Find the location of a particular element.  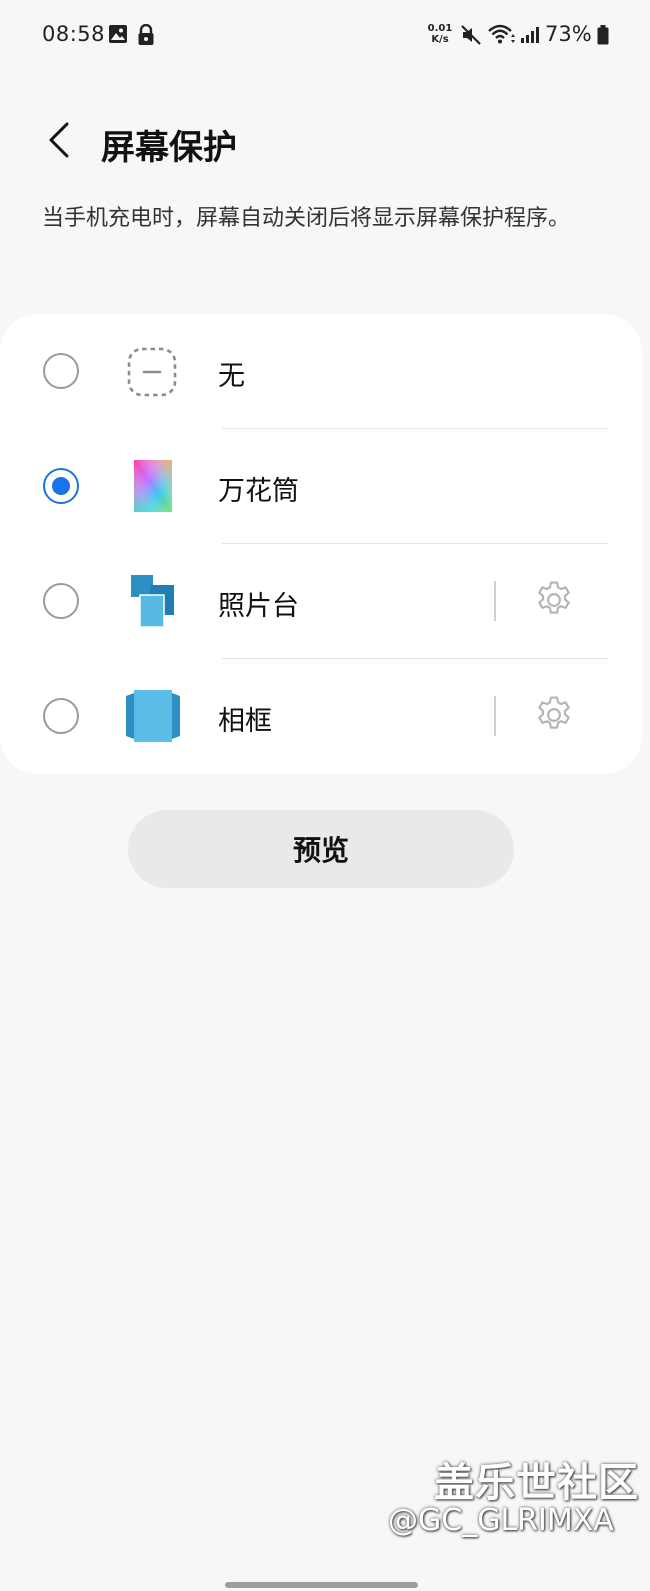

option-none: 无 is located at coordinates (321, 371).